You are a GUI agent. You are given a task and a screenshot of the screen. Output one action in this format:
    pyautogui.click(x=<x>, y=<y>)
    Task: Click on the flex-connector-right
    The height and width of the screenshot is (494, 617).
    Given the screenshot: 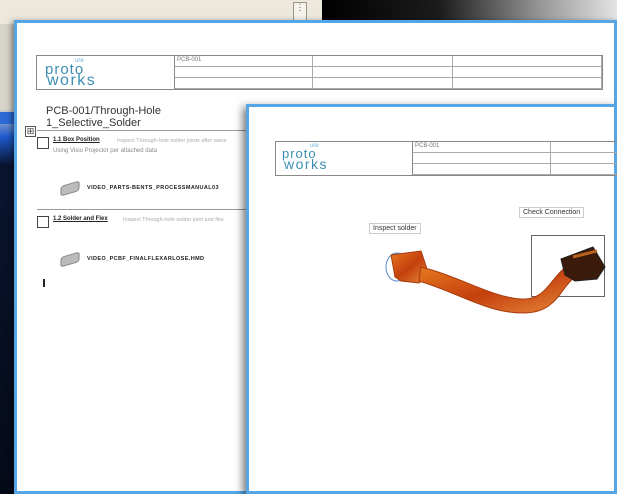 What is the action you would take?
    pyautogui.click(x=583, y=264)
    